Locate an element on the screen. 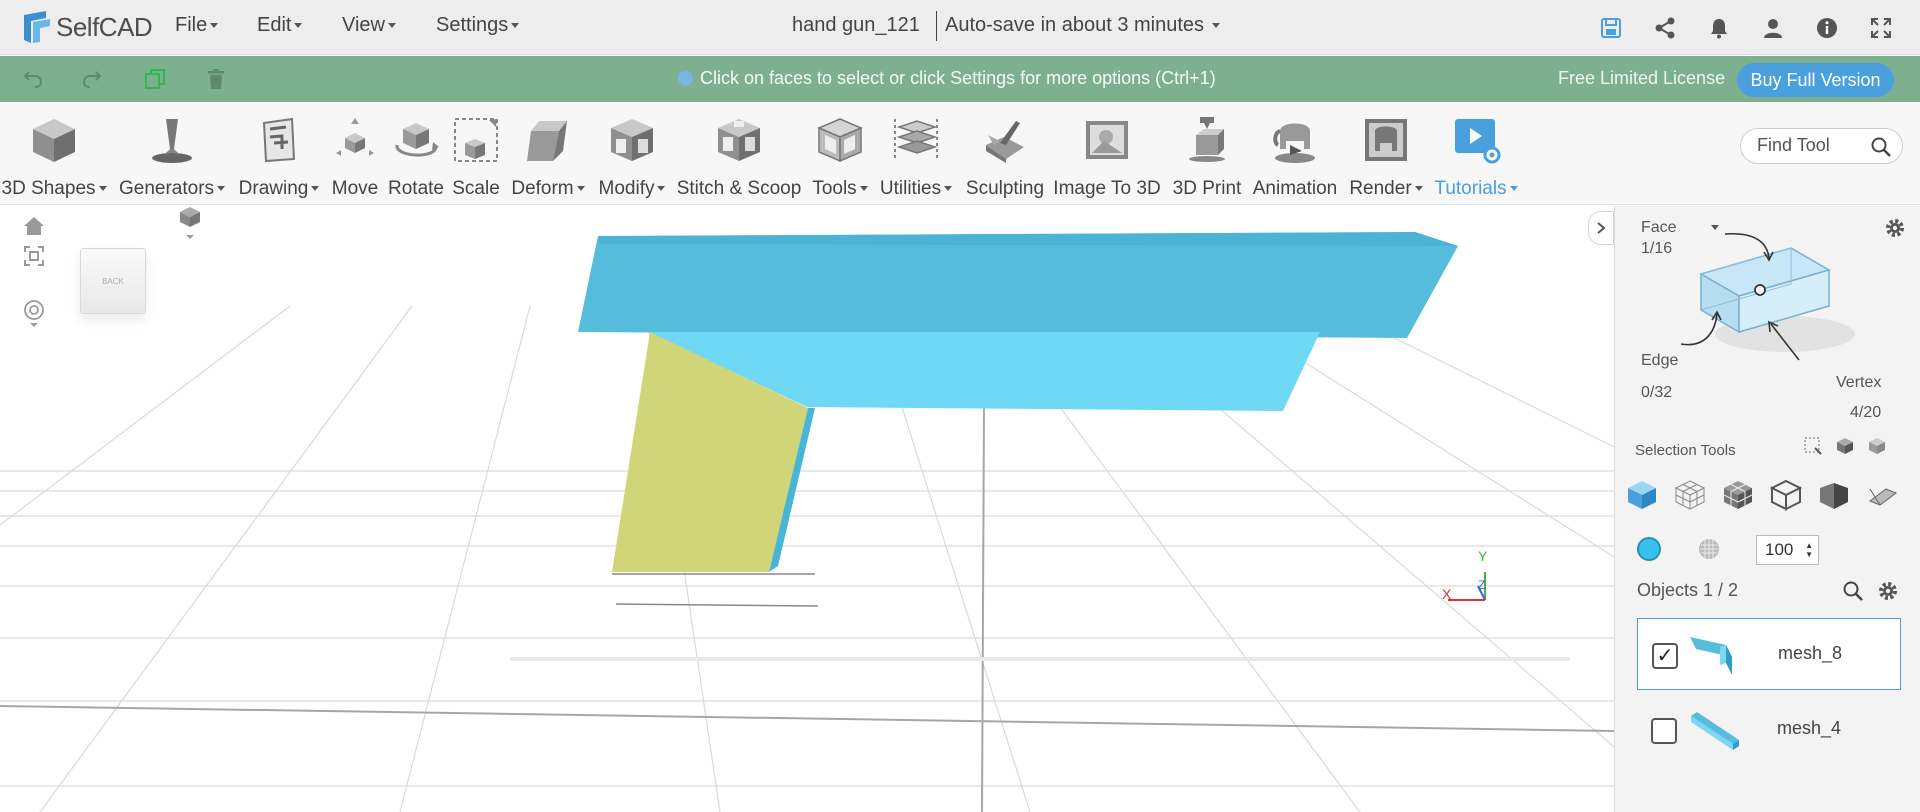 This screenshot has height=812, width=1920. notifications-bell-icon is located at coordinates (1719, 28).